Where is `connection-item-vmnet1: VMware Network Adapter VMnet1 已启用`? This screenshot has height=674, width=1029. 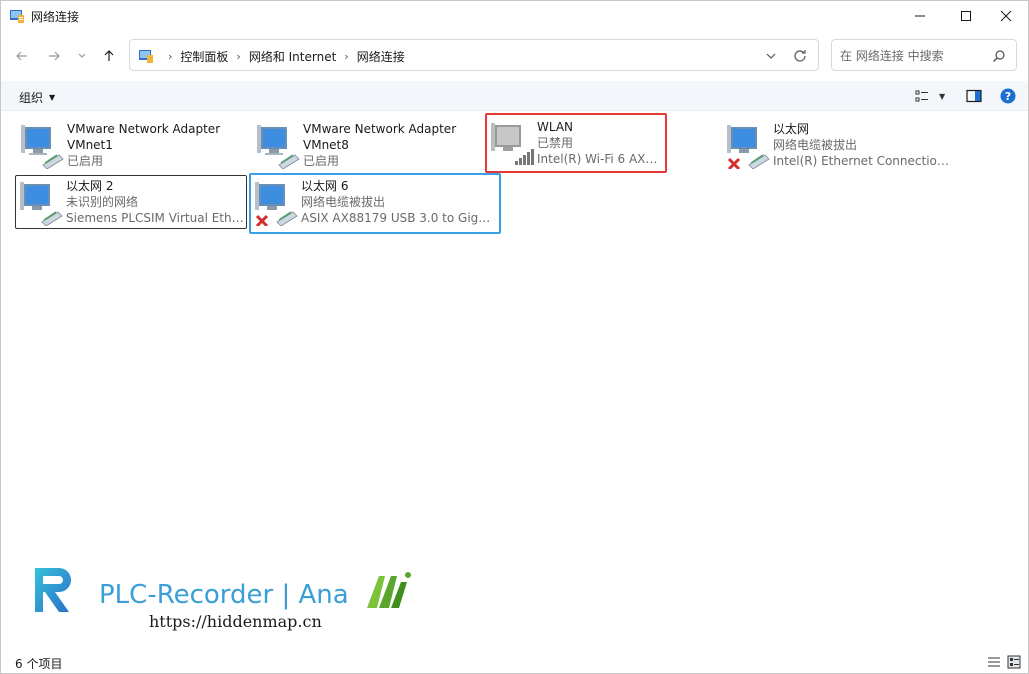
connection-item-vmnet1: VMware Network Adapter VMnet1 已启用 is located at coordinates (131, 144).